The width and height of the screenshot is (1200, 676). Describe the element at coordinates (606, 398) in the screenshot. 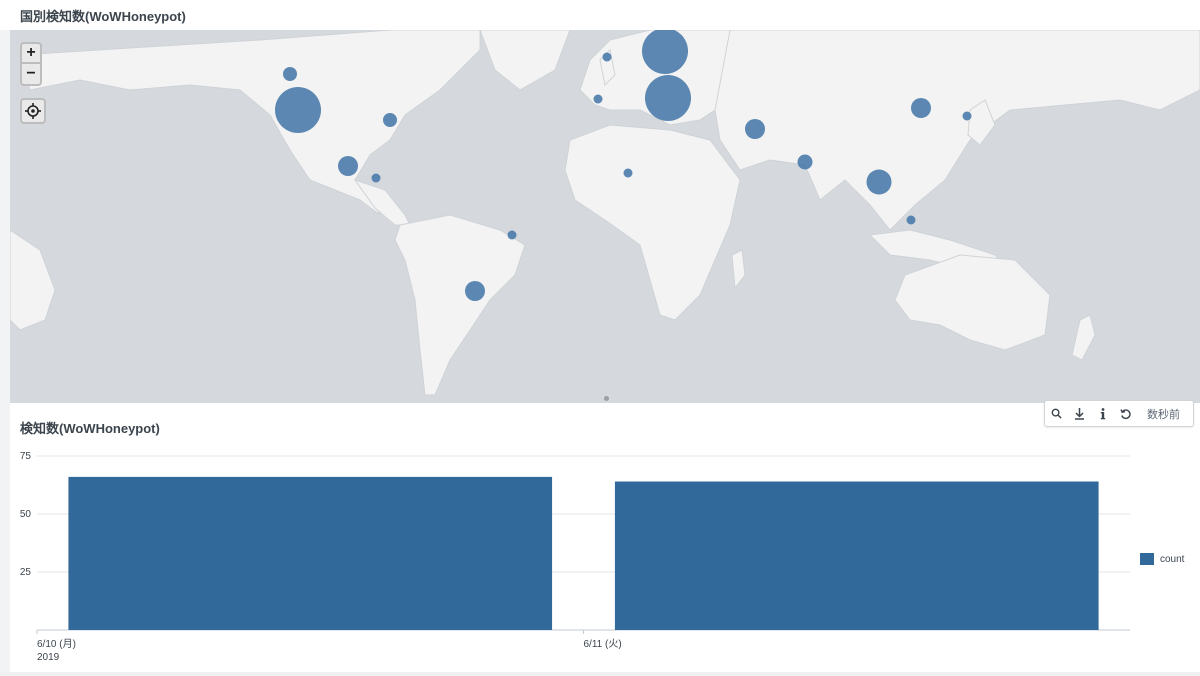

I see `panel-resize-handle` at that location.